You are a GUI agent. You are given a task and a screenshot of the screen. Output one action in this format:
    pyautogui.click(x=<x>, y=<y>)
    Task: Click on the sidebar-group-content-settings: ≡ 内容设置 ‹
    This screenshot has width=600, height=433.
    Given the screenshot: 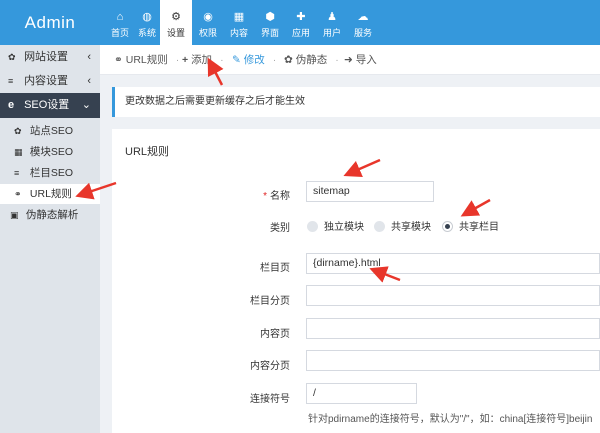 What is the action you would take?
    pyautogui.click(x=50, y=81)
    